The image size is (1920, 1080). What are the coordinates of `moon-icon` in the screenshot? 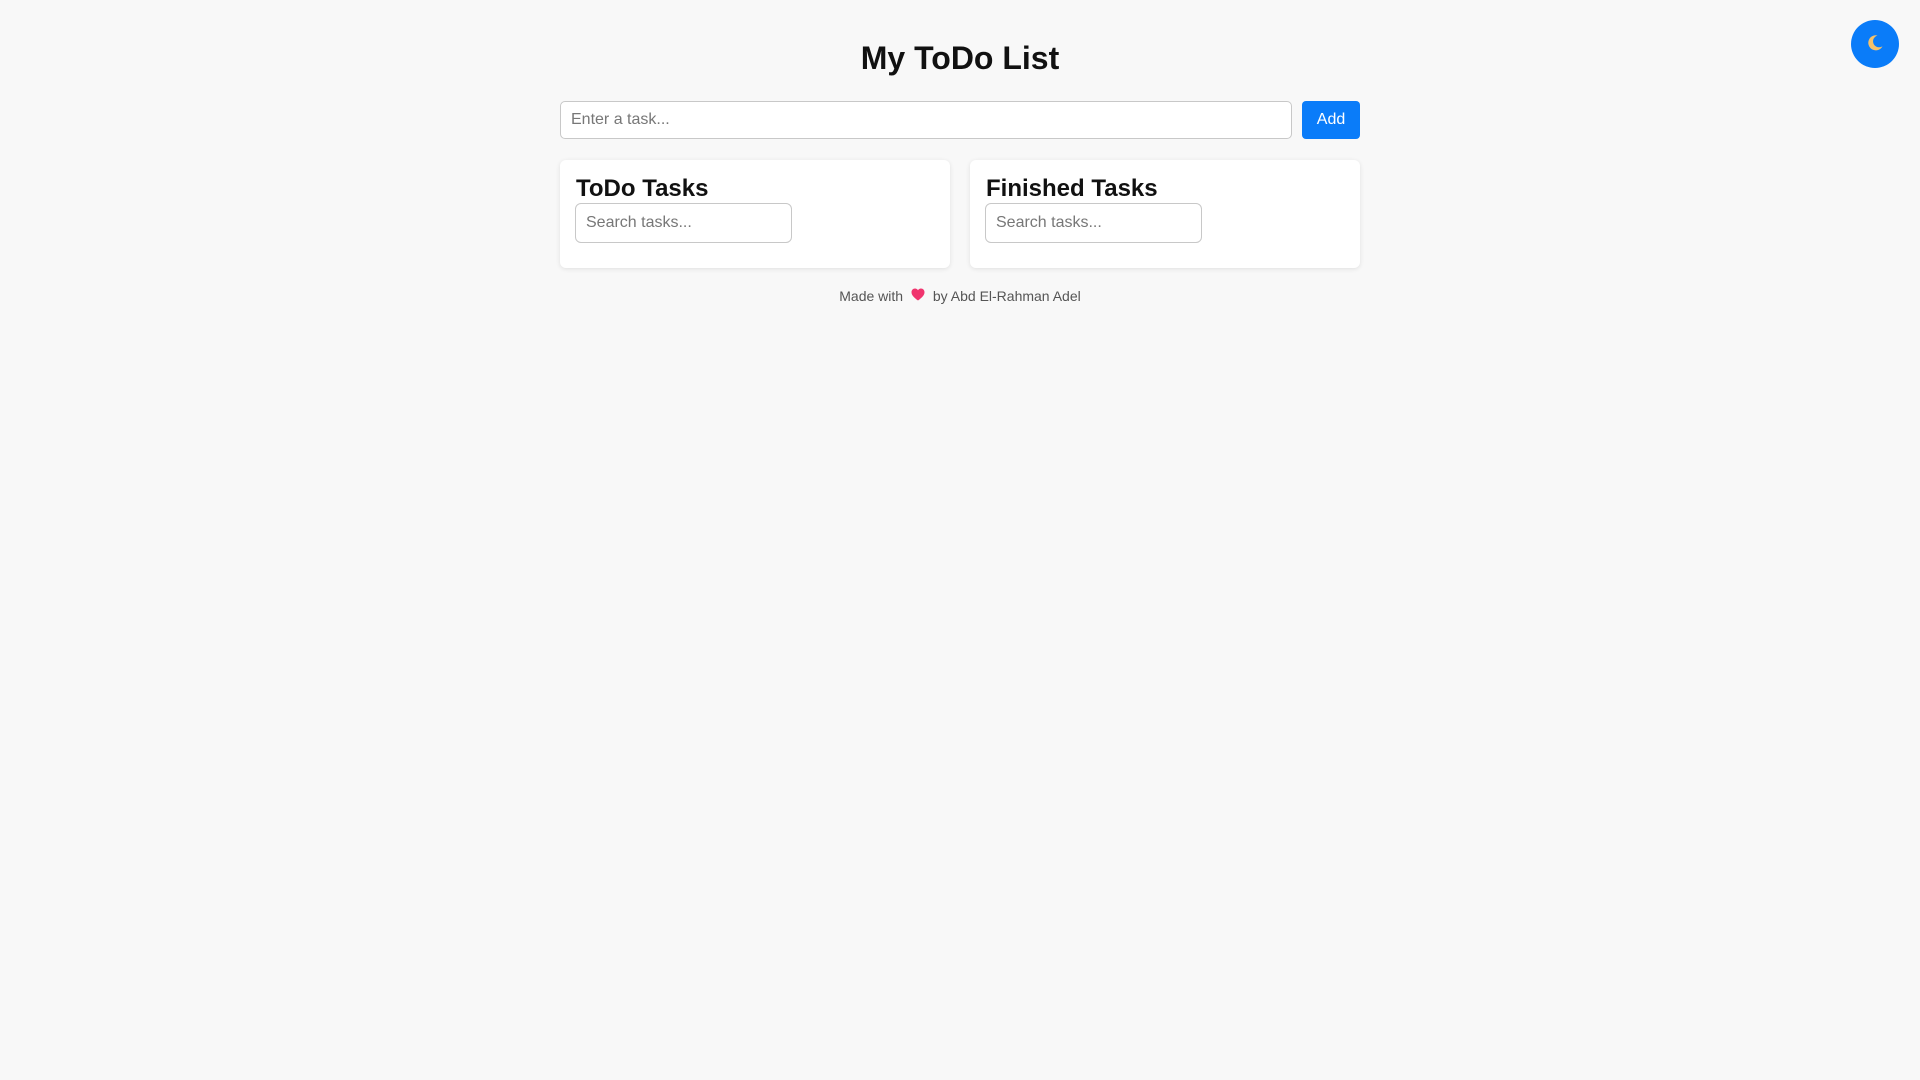 It's located at (1875, 44).